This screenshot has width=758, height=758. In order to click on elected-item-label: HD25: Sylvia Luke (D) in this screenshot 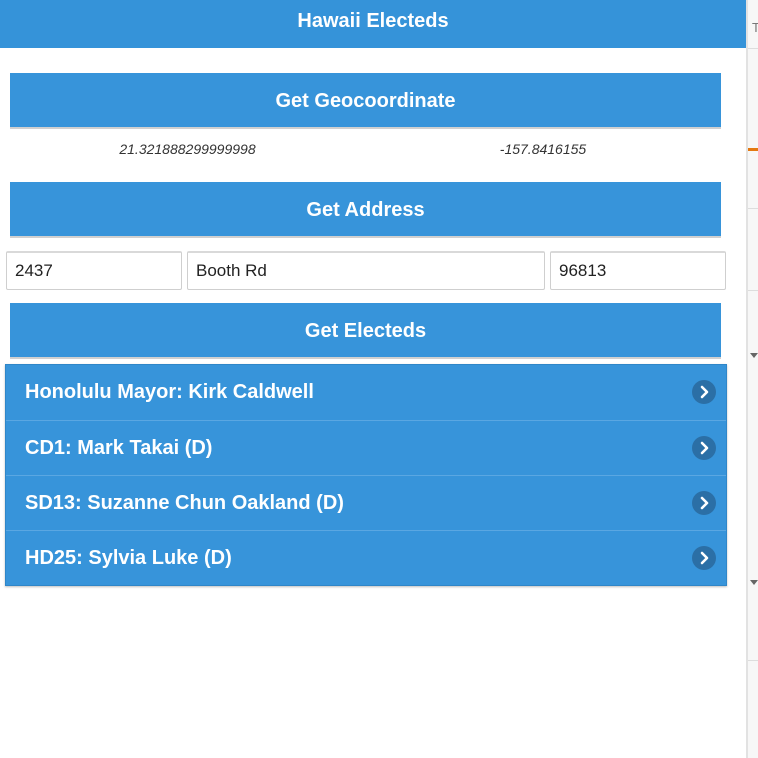, I will do `click(128, 558)`.